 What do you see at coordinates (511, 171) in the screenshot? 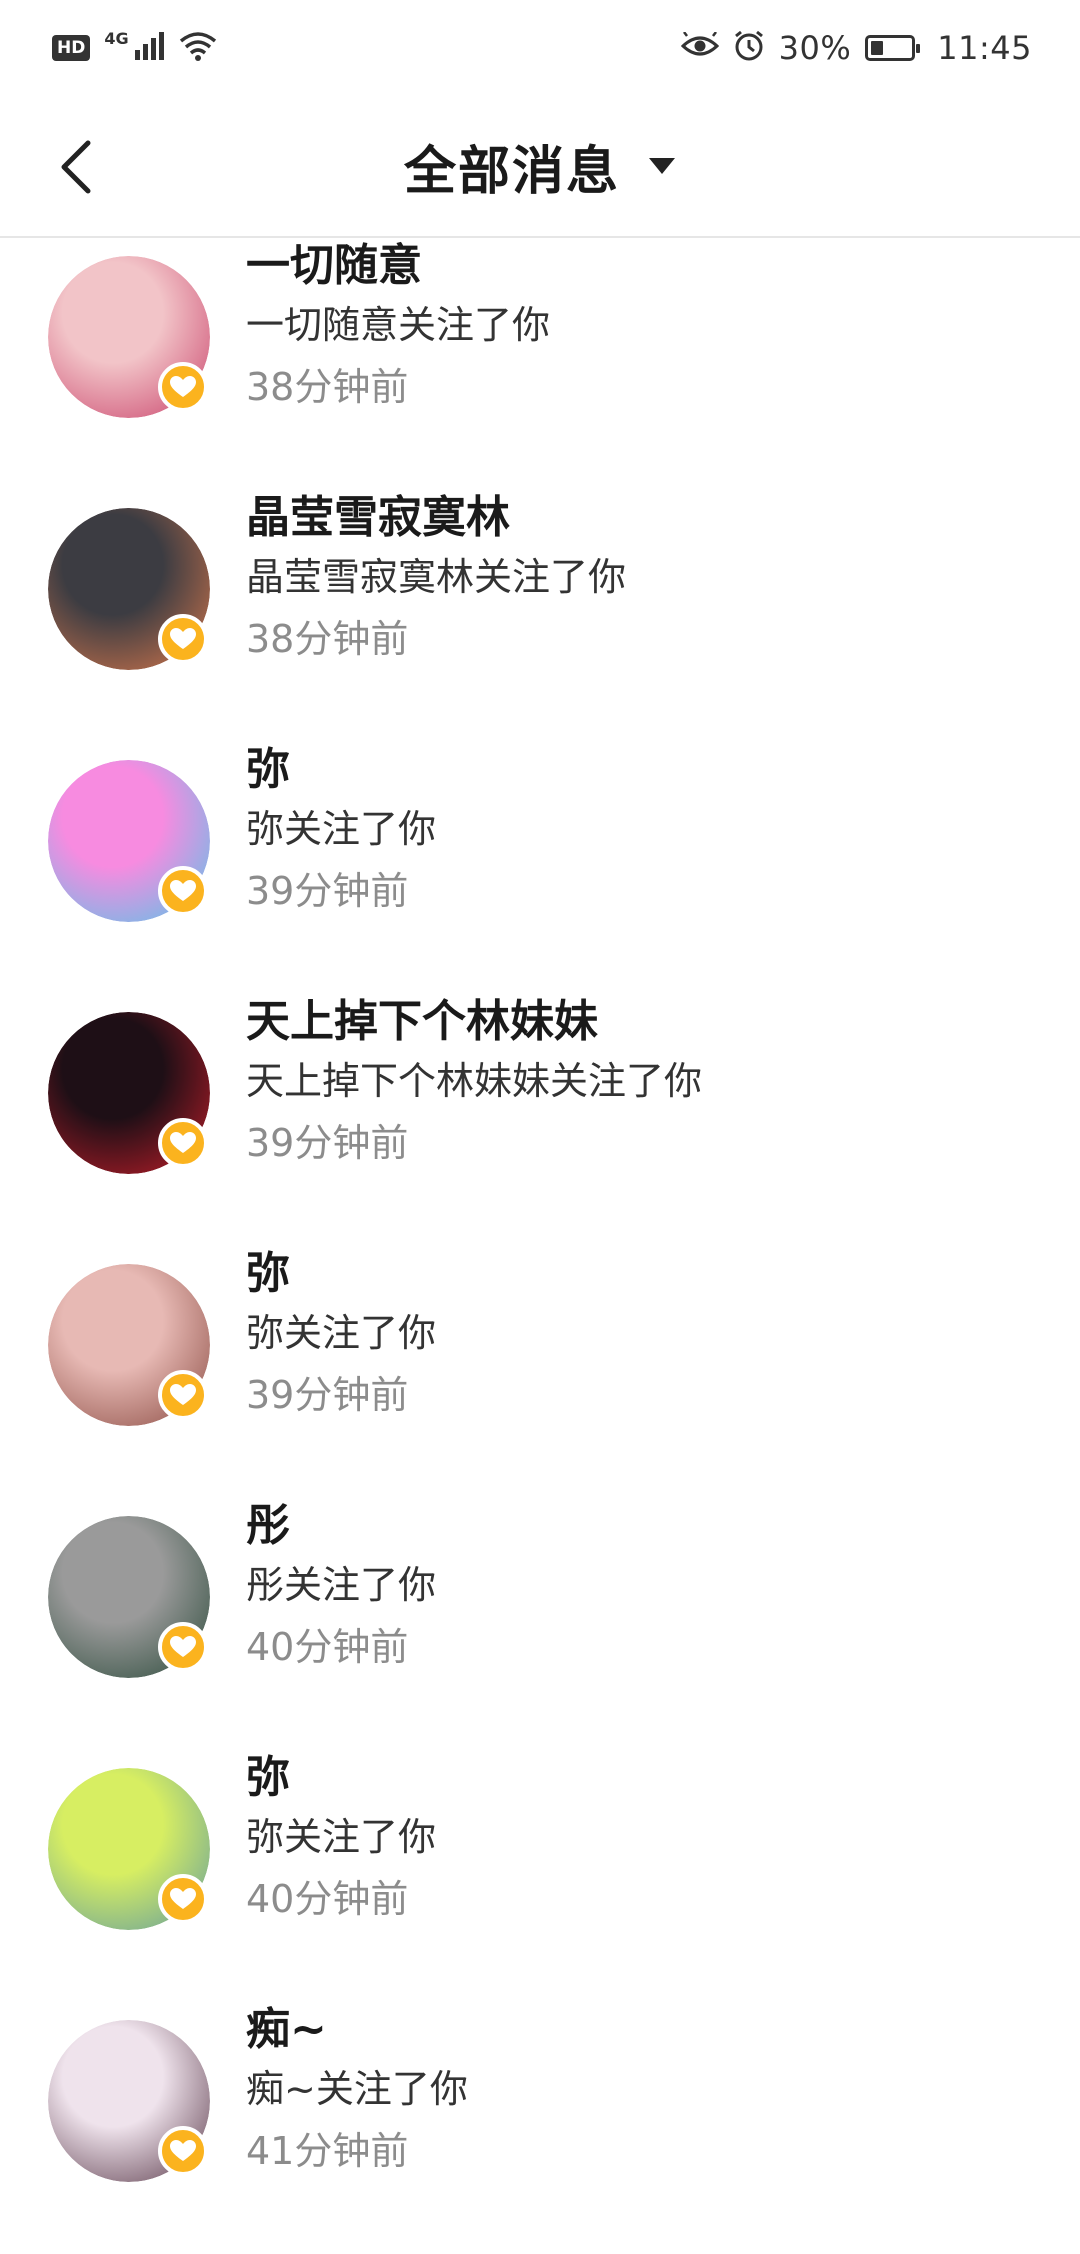
I see `page-title: 全部消息` at bounding box center [511, 171].